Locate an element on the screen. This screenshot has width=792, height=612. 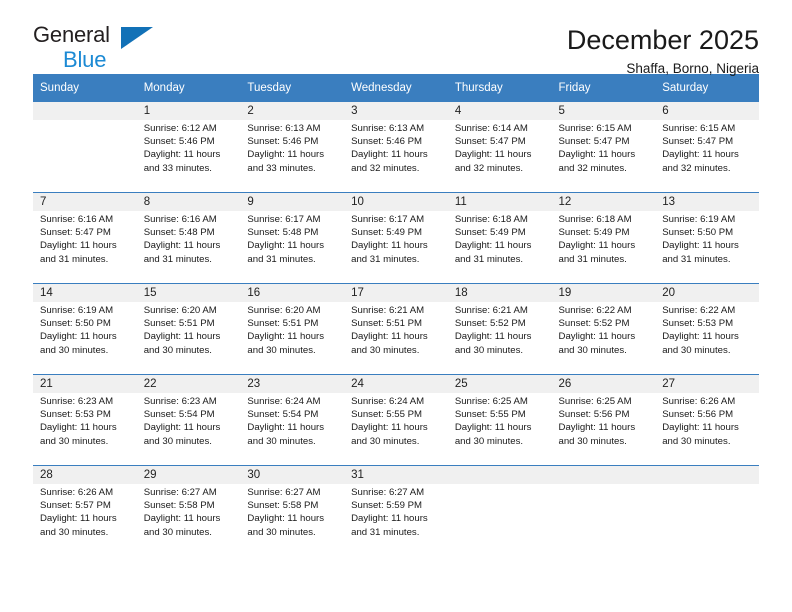
day-number: 3 is located at coordinates (396, 111).